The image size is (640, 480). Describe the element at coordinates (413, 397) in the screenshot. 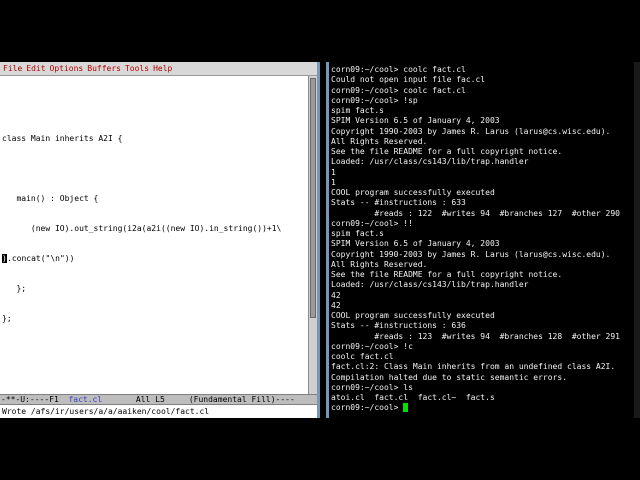

I see `terminal-line: atoi.cl fact.cl fact.cl~ fact.s` at that location.